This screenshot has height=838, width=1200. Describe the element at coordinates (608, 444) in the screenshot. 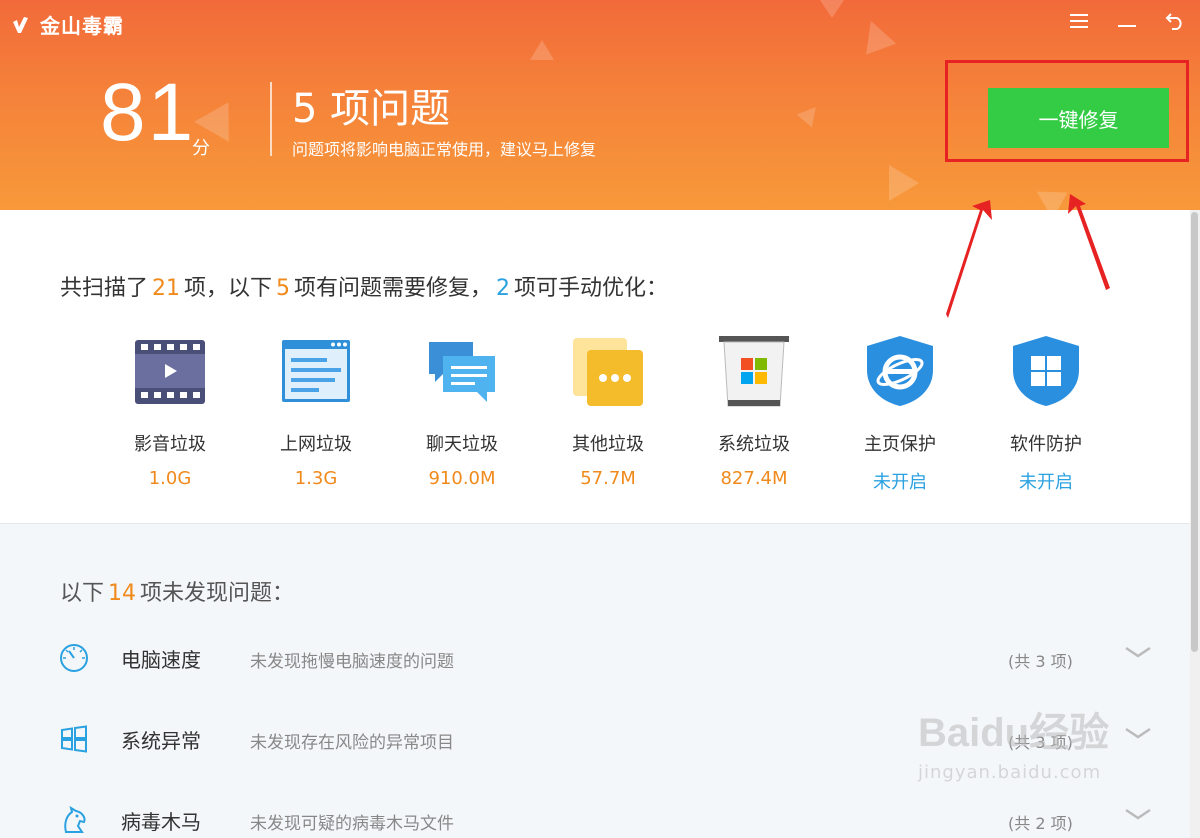

I see `item-label: 其他垃圾` at that location.